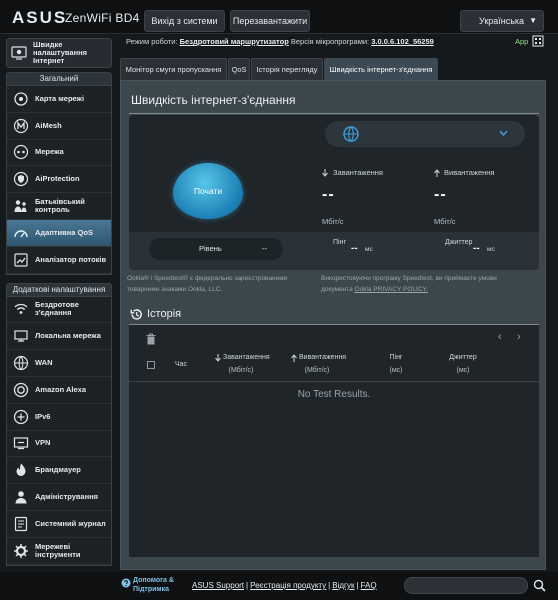 Image resolution: width=558 pixels, height=600 pixels. What do you see at coordinates (369, 585) in the screenshot?
I see `faq-link: FAQ` at bounding box center [369, 585].